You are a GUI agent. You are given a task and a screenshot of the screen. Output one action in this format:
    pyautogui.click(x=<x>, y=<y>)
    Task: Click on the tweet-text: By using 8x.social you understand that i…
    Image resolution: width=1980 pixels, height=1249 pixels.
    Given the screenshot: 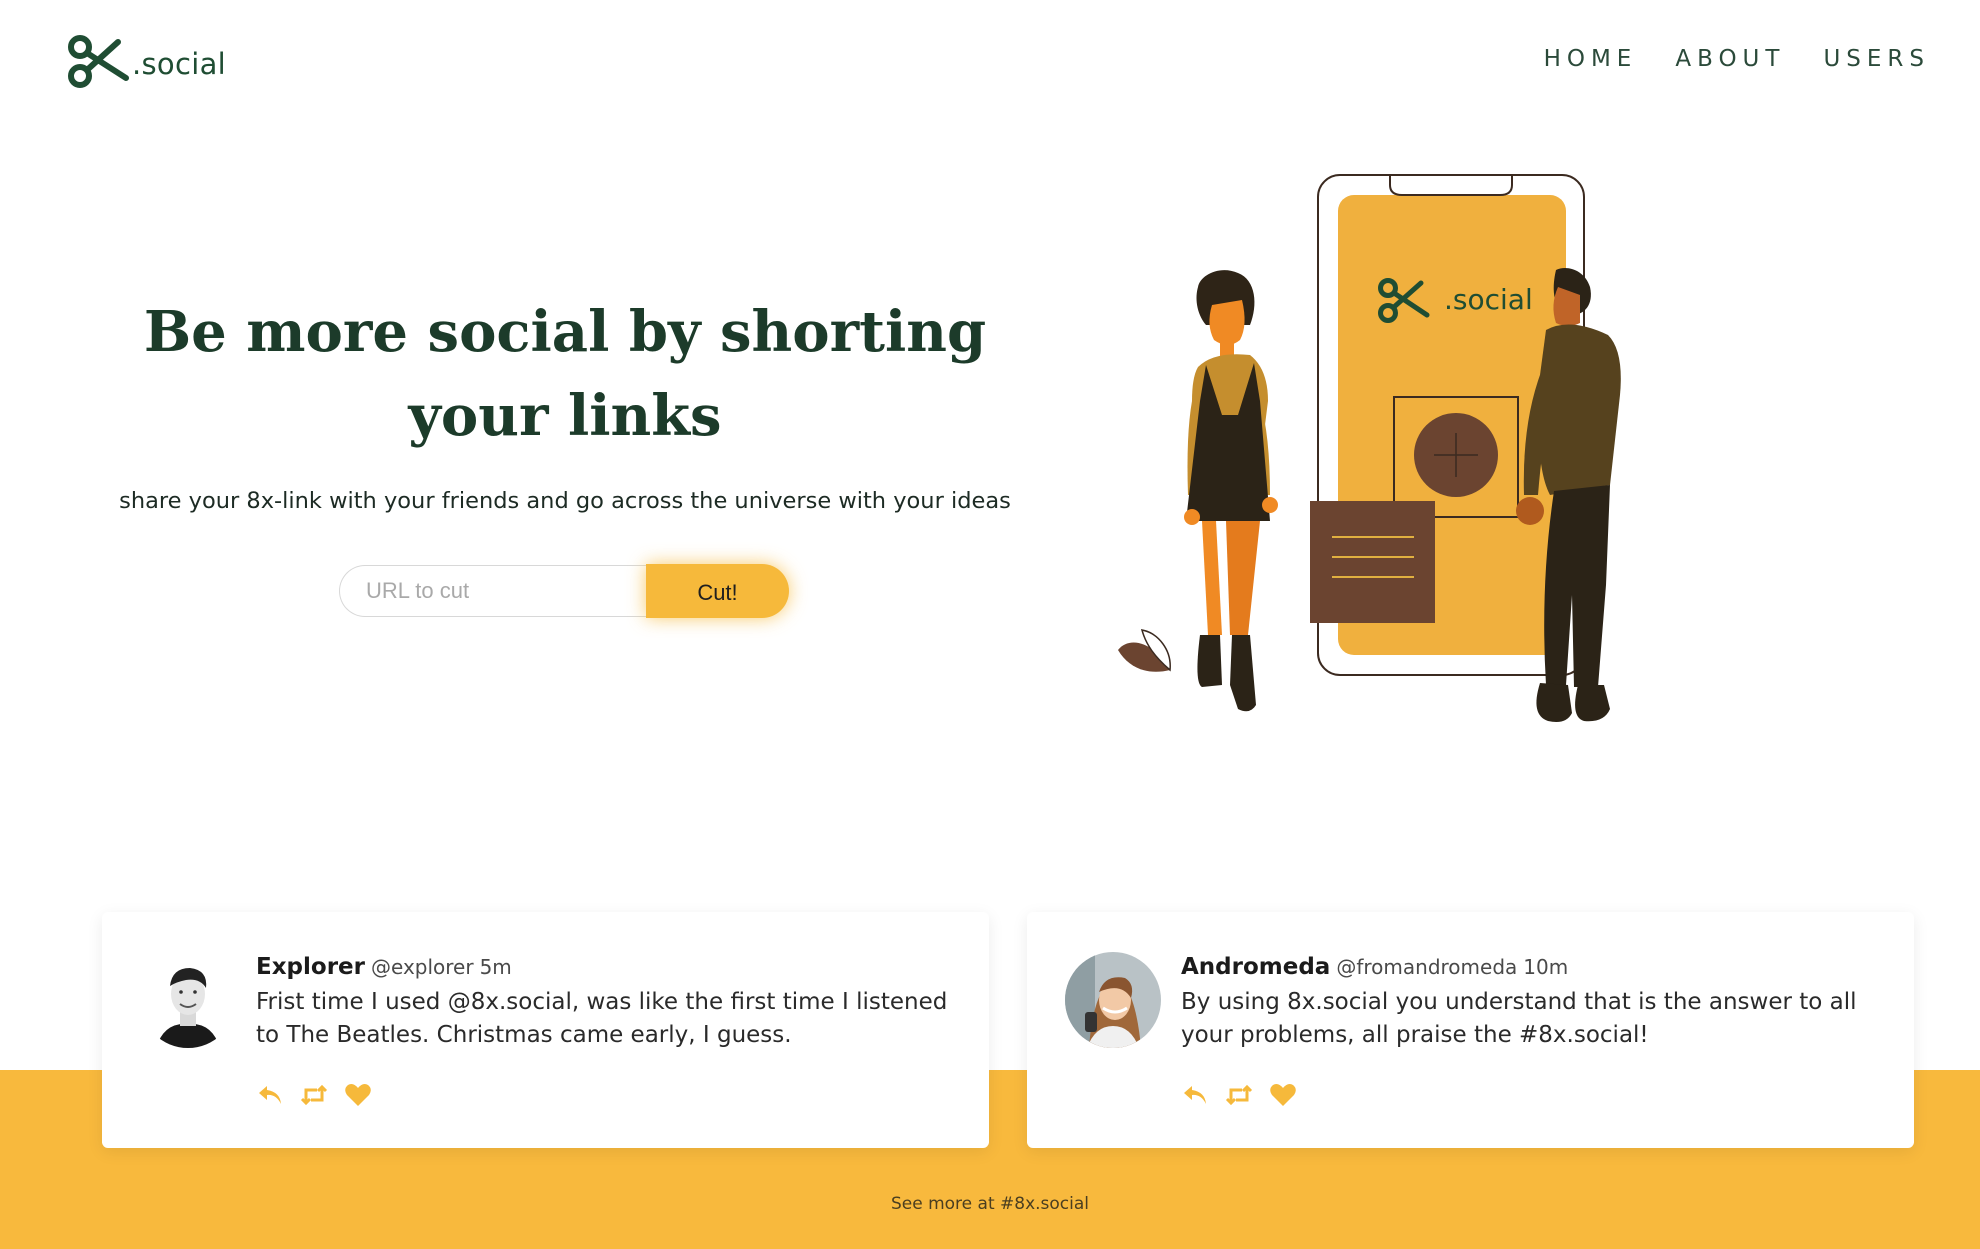 What is the action you would take?
    pyautogui.click(x=1519, y=1018)
    